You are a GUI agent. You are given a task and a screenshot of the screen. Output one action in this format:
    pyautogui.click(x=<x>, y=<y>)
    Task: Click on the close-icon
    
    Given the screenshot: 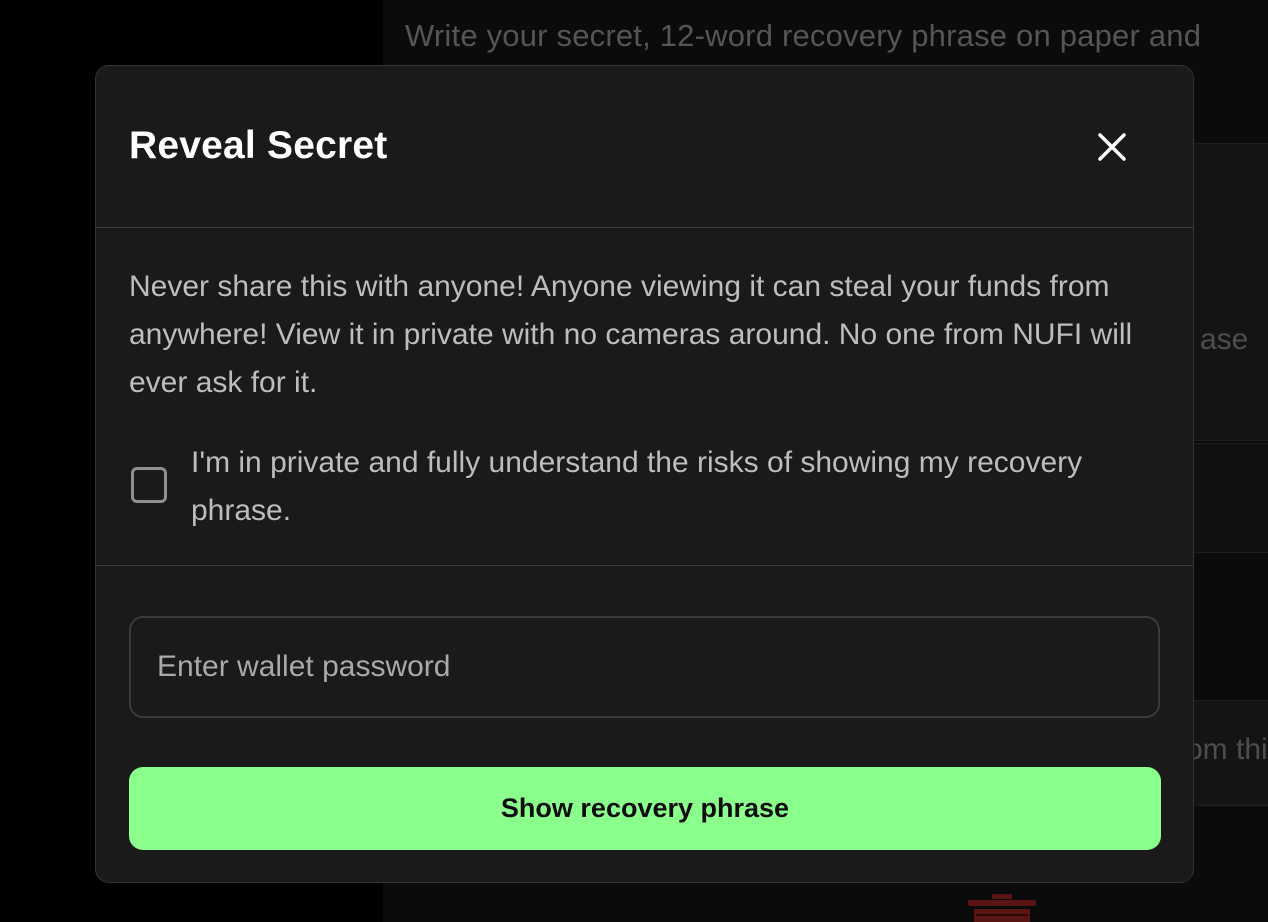 What is the action you would take?
    pyautogui.click(x=1112, y=147)
    